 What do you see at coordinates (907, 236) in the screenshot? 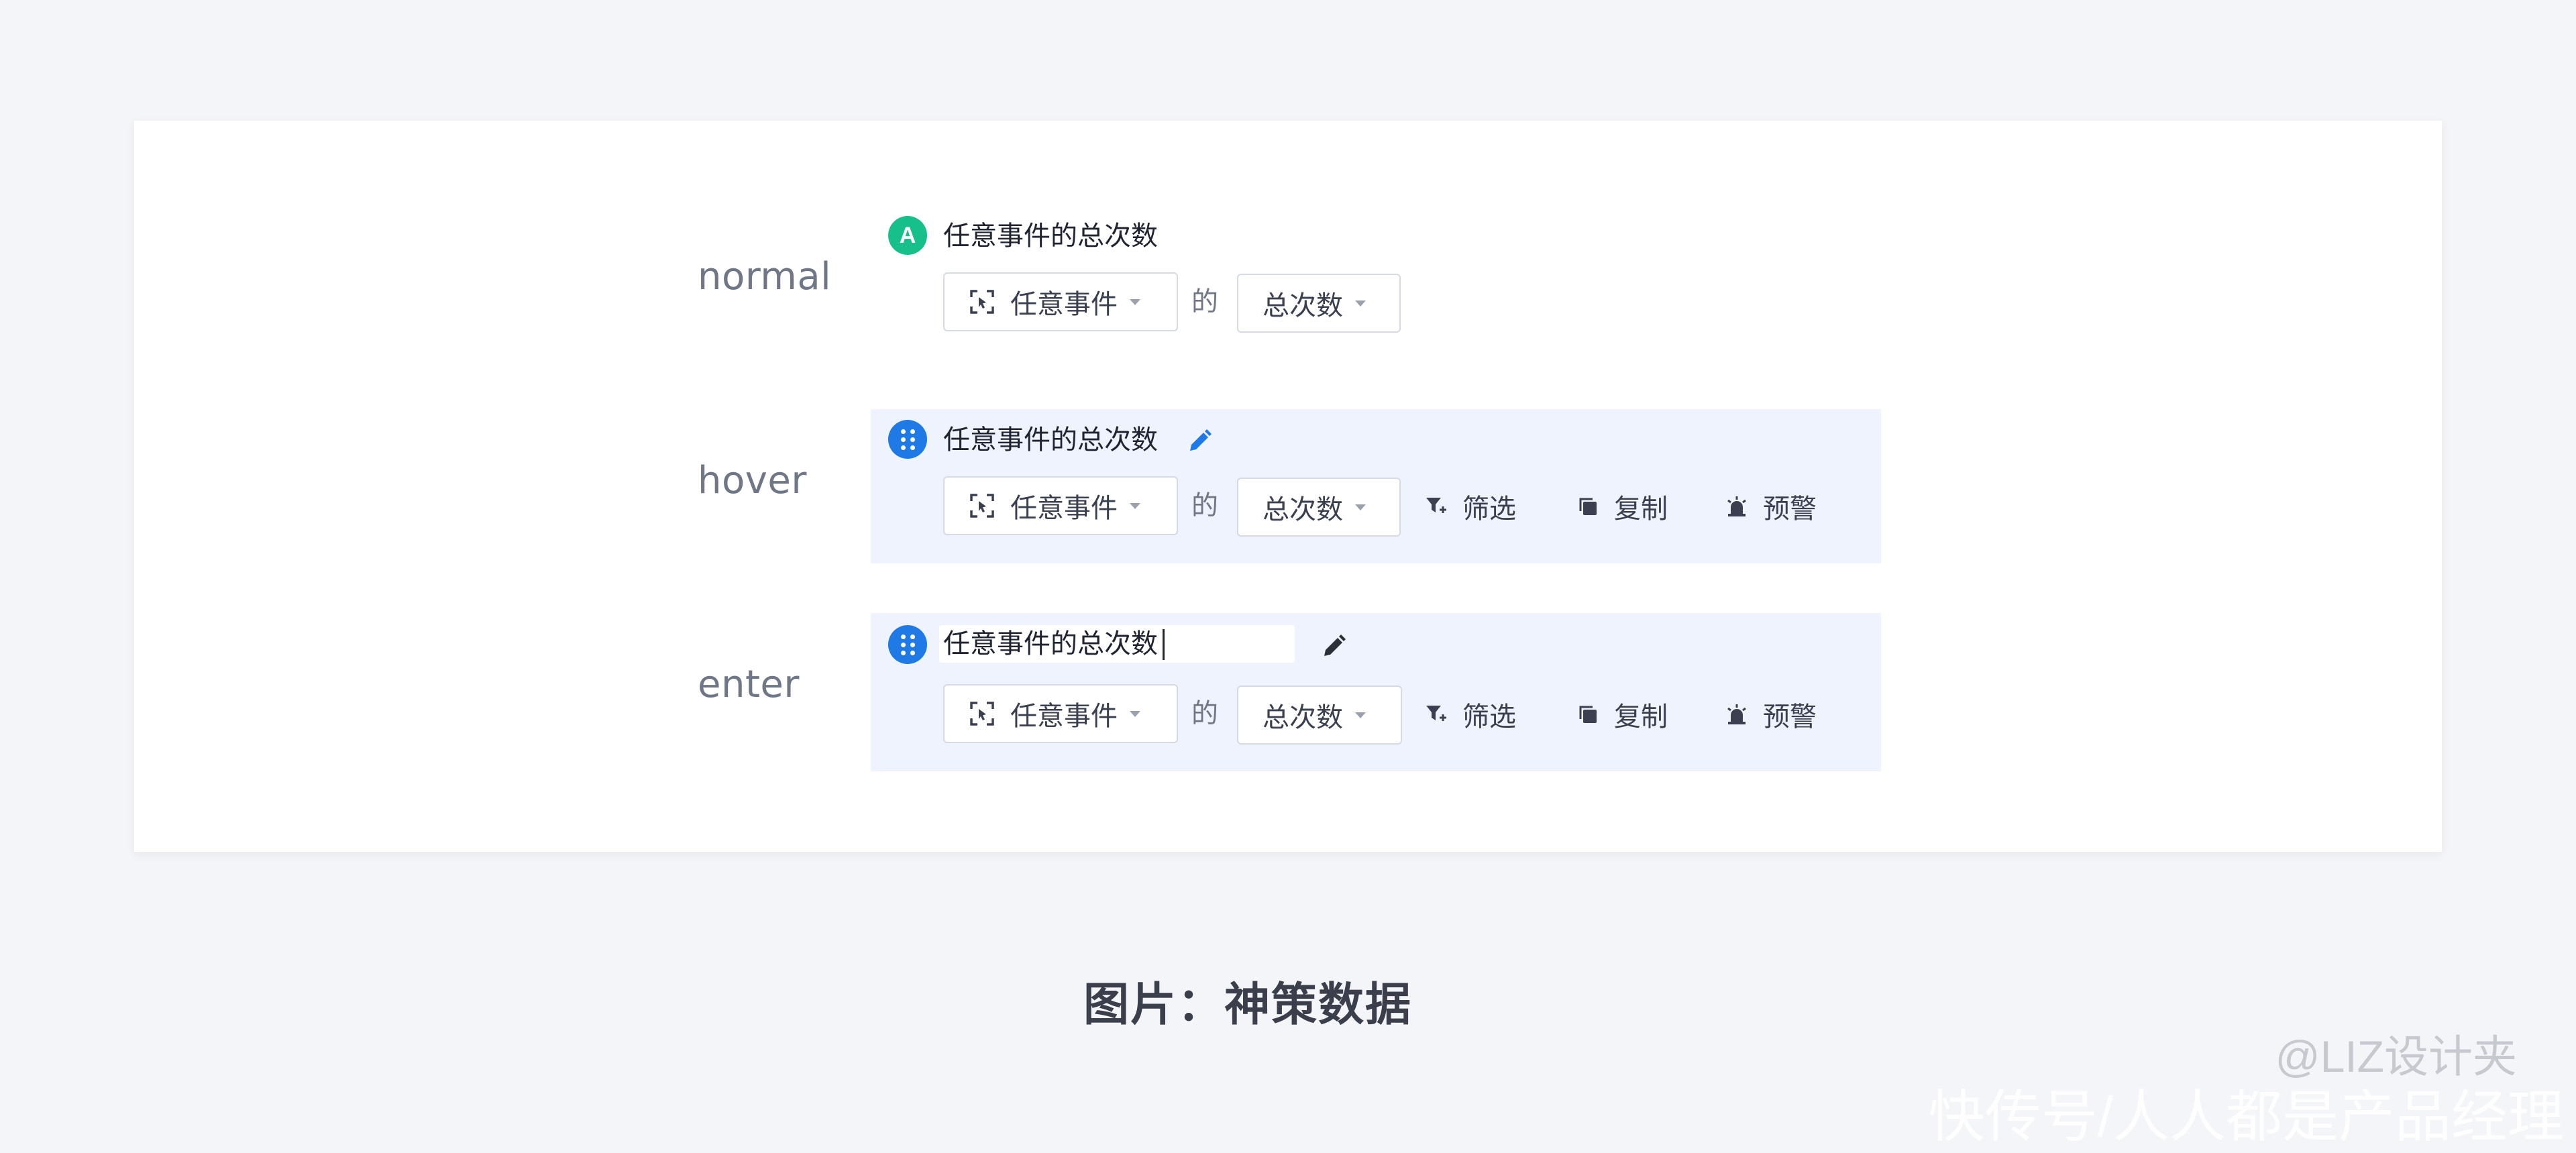
I see `metric-badge-a: A` at bounding box center [907, 236].